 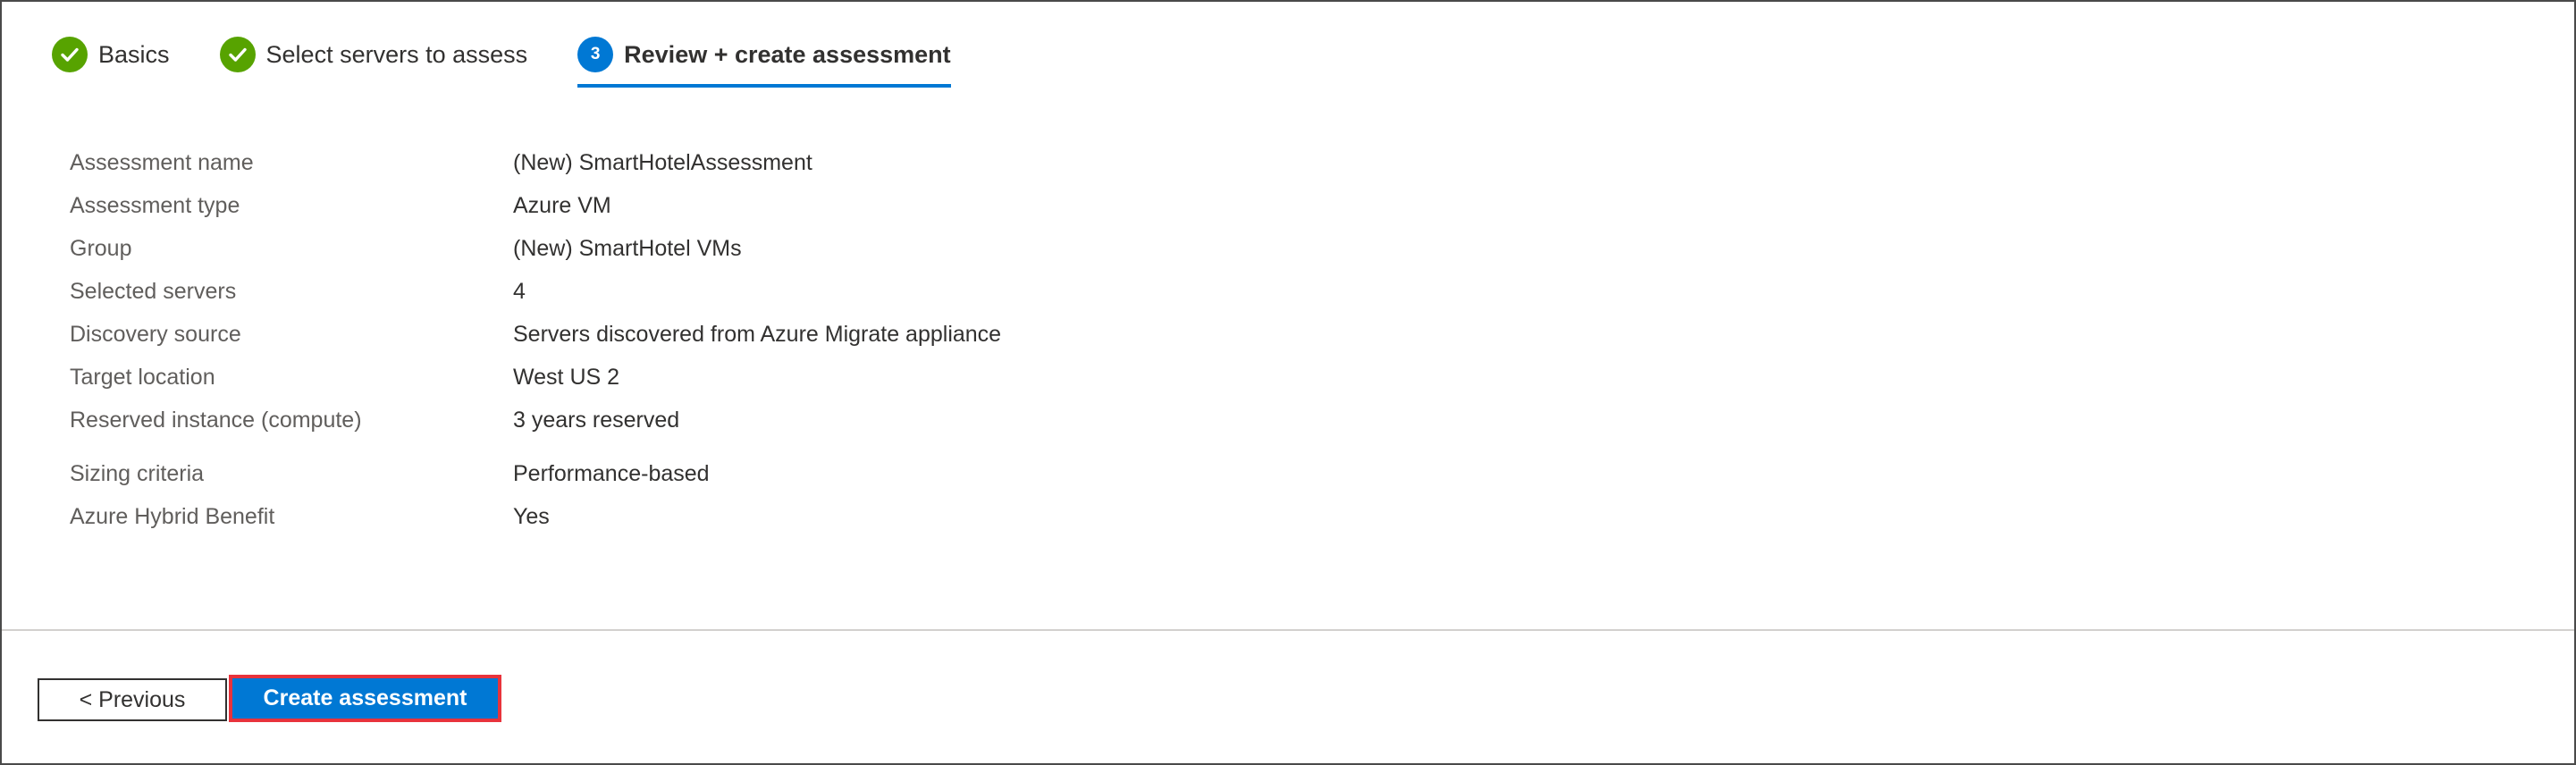 What do you see at coordinates (788, 54) in the screenshot?
I see `step-label: Review + create assessment` at bounding box center [788, 54].